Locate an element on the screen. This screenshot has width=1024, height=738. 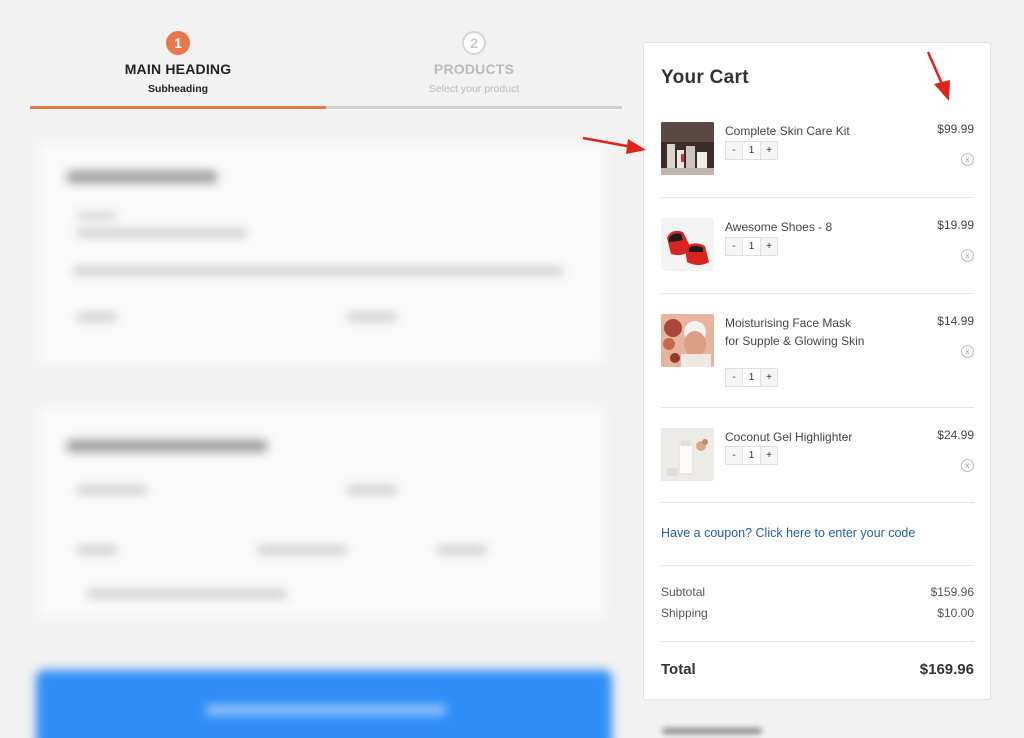
subtotal-value: $159.96 is located at coordinates (952, 592).